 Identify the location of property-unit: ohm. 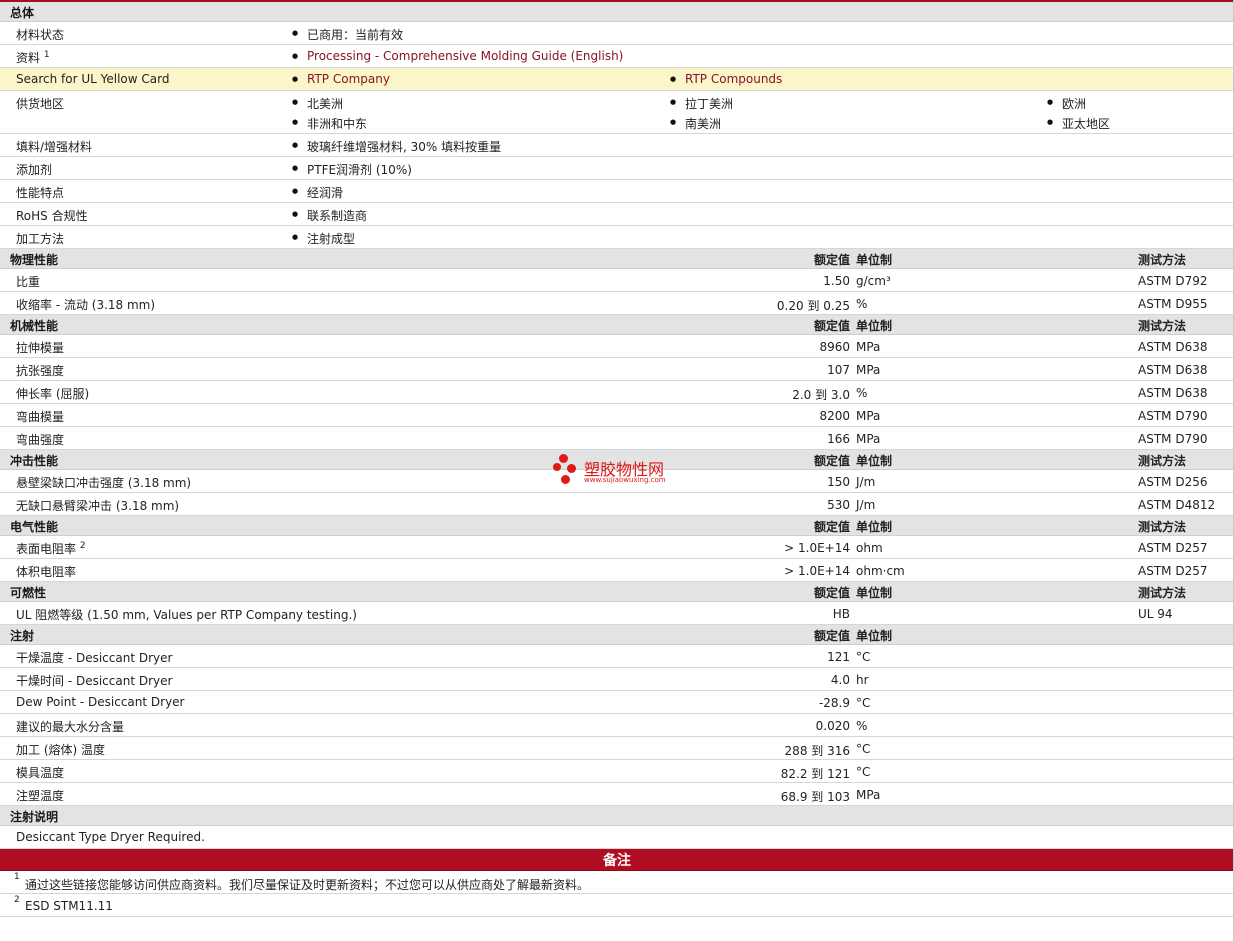
(869, 548).